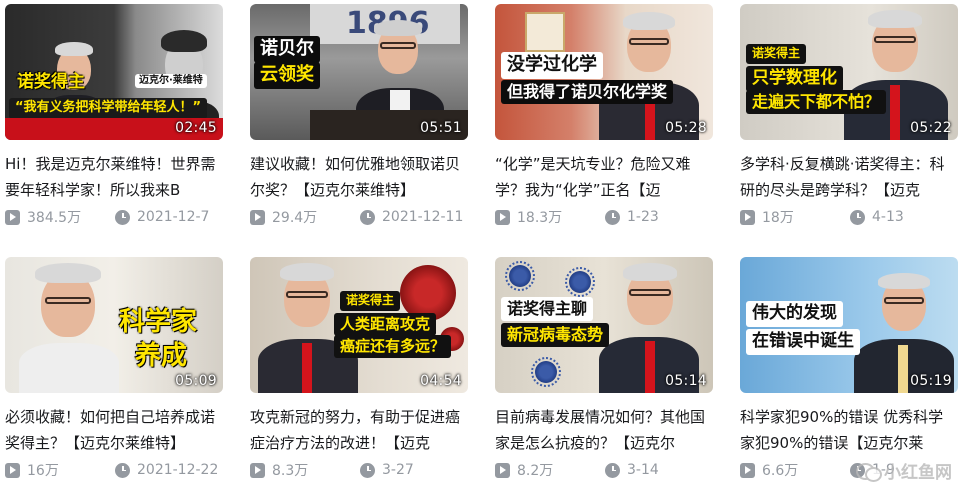 This screenshot has height=489, width=960. I want to click on video-meta: 18.3万 1-23, so click(606, 217).